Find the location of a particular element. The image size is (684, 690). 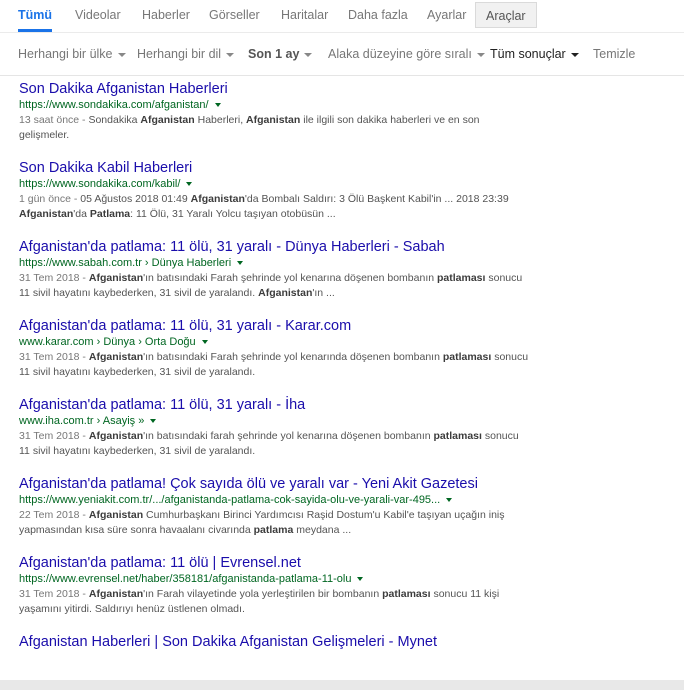

time-filter-label: Son 1 ay is located at coordinates (274, 54).